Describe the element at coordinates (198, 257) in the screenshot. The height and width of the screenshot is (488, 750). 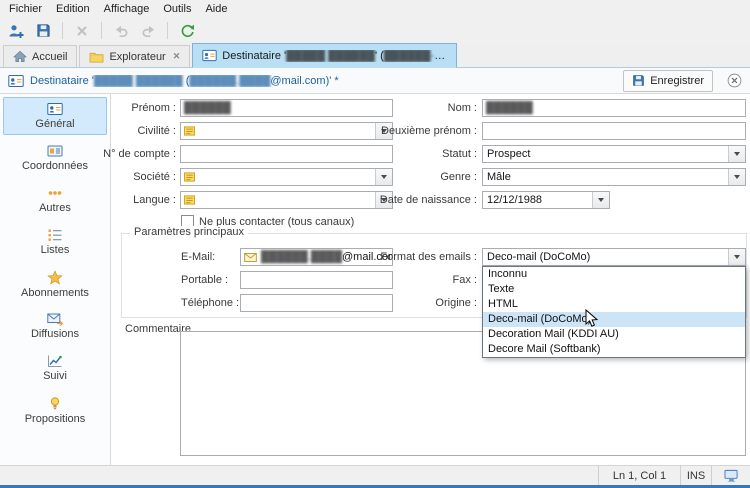
I see `email-label: E-Mail:` at that location.